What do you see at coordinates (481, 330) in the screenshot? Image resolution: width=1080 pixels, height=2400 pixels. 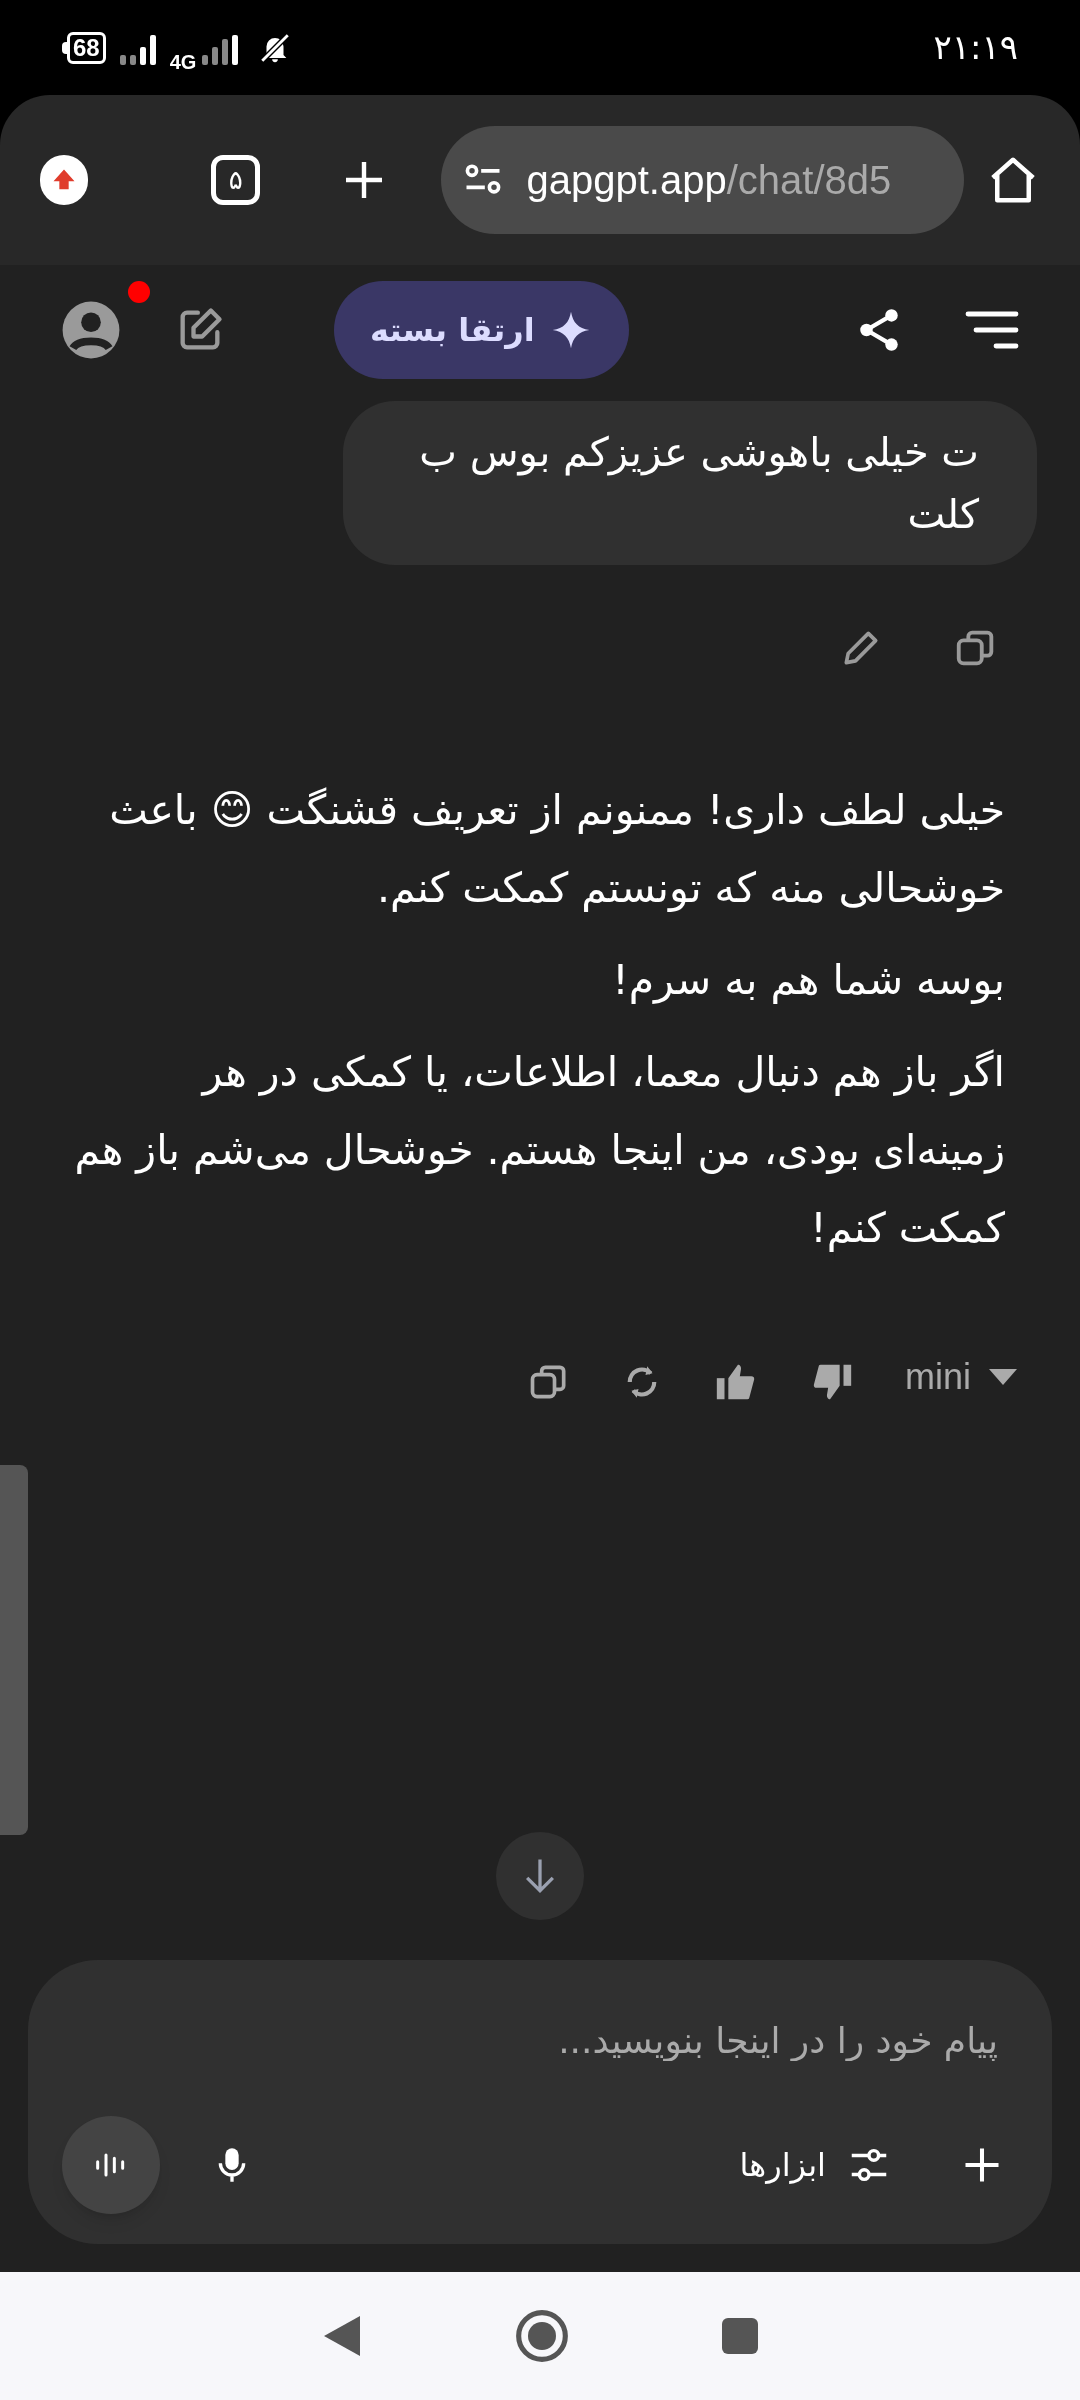 I see `upgrade-button: ارتقا بسته` at bounding box center [481, 330].